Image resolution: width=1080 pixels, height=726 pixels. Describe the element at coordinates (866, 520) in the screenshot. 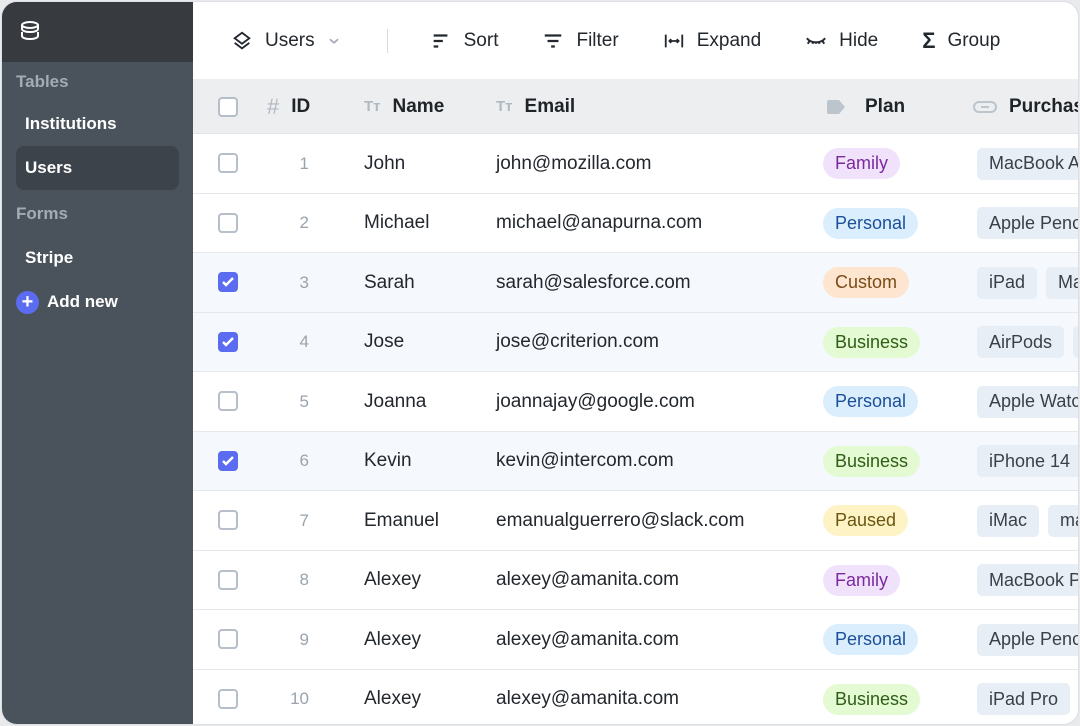

I see `plan-badge: Paused` at that location.